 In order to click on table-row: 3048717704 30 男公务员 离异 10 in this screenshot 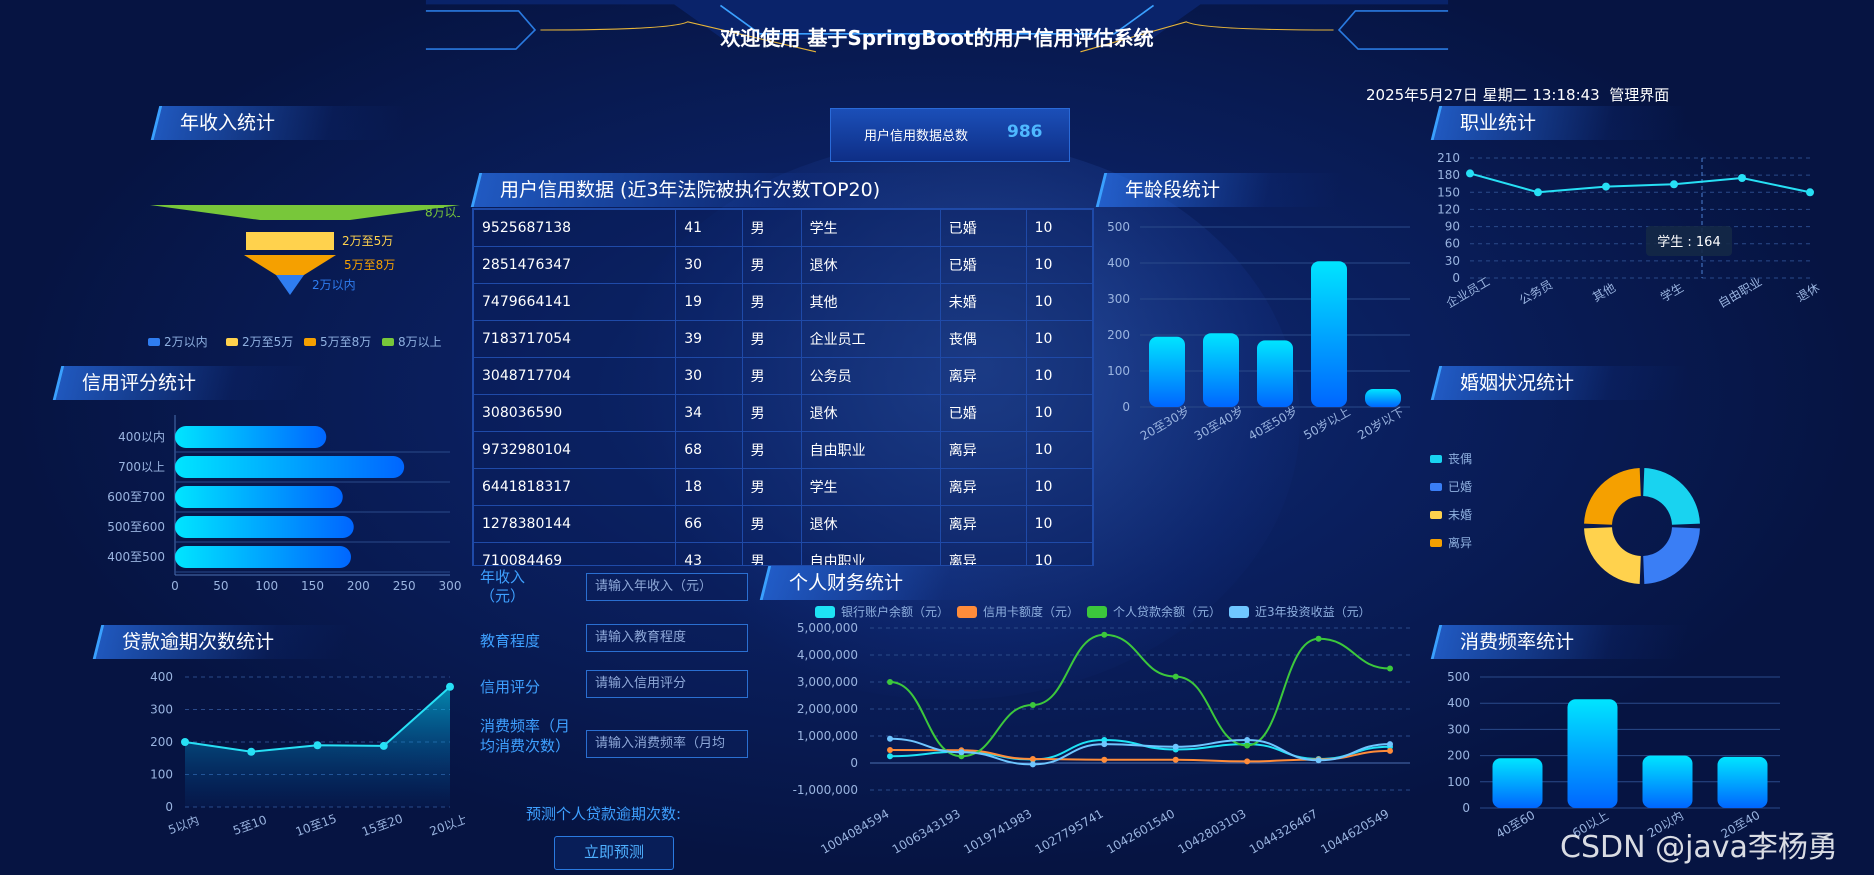, I will do `click(783, 376)`.